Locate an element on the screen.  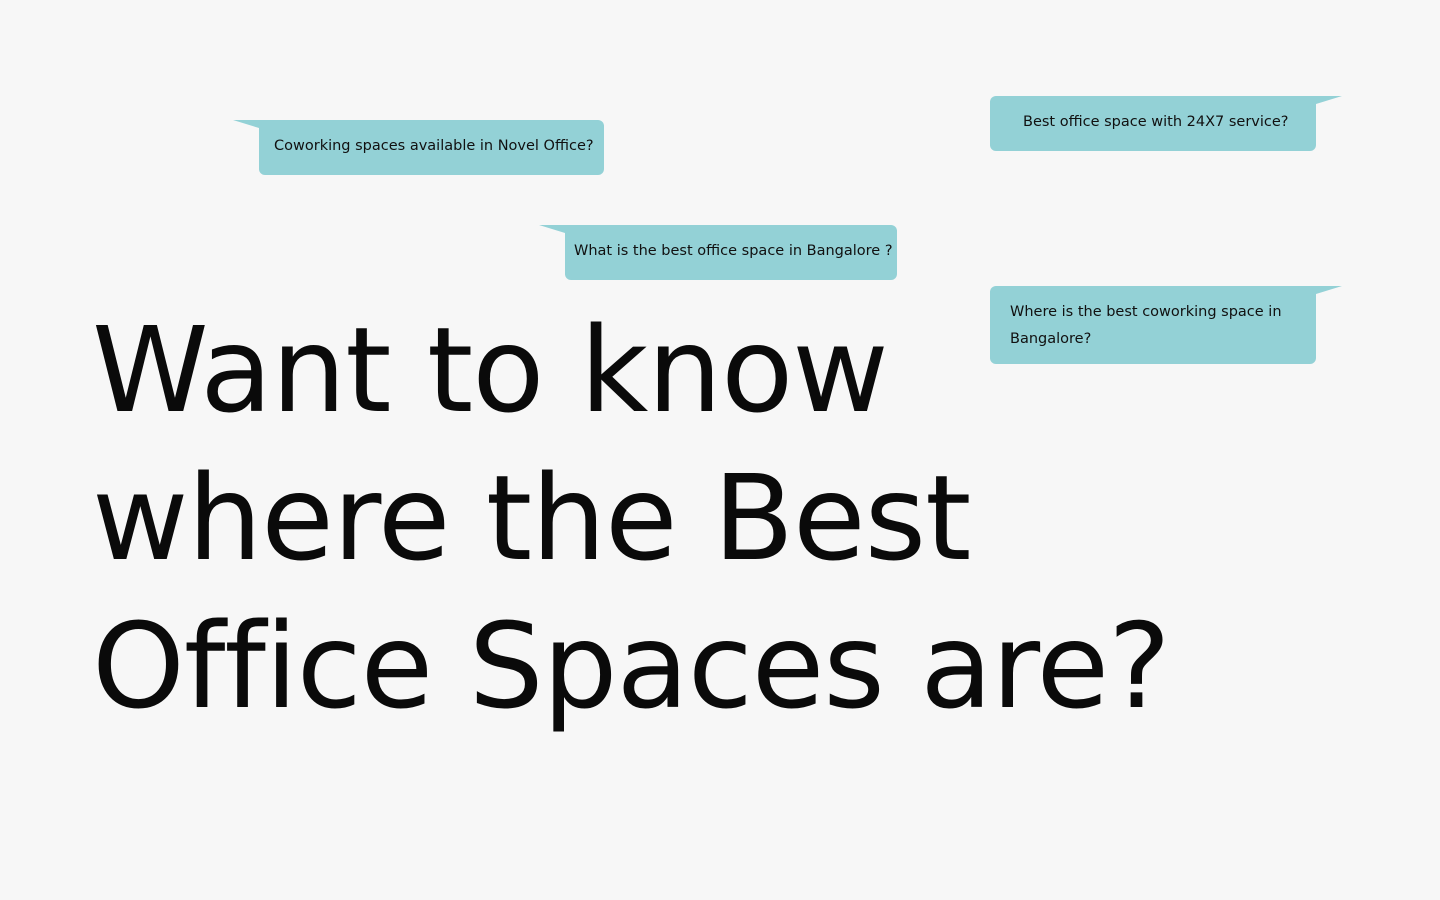
headline-line-1: Want to know is located at coordinates (490, 370).